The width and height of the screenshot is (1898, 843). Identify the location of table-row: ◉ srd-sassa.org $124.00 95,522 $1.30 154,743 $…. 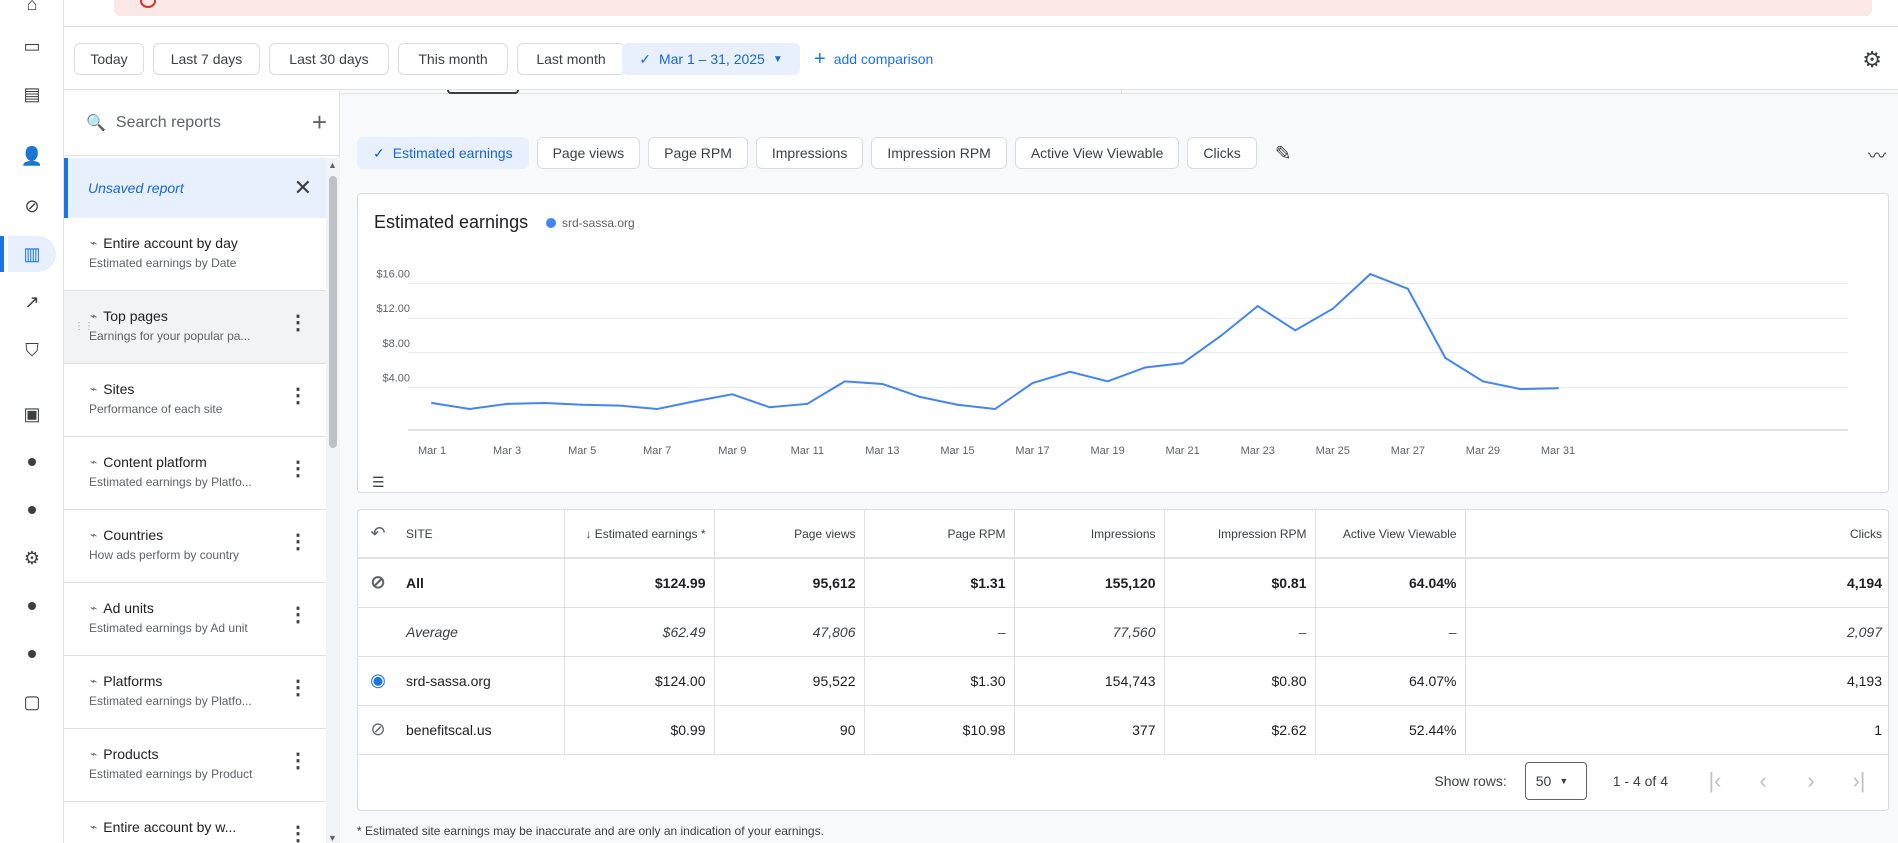
(1123, 681).